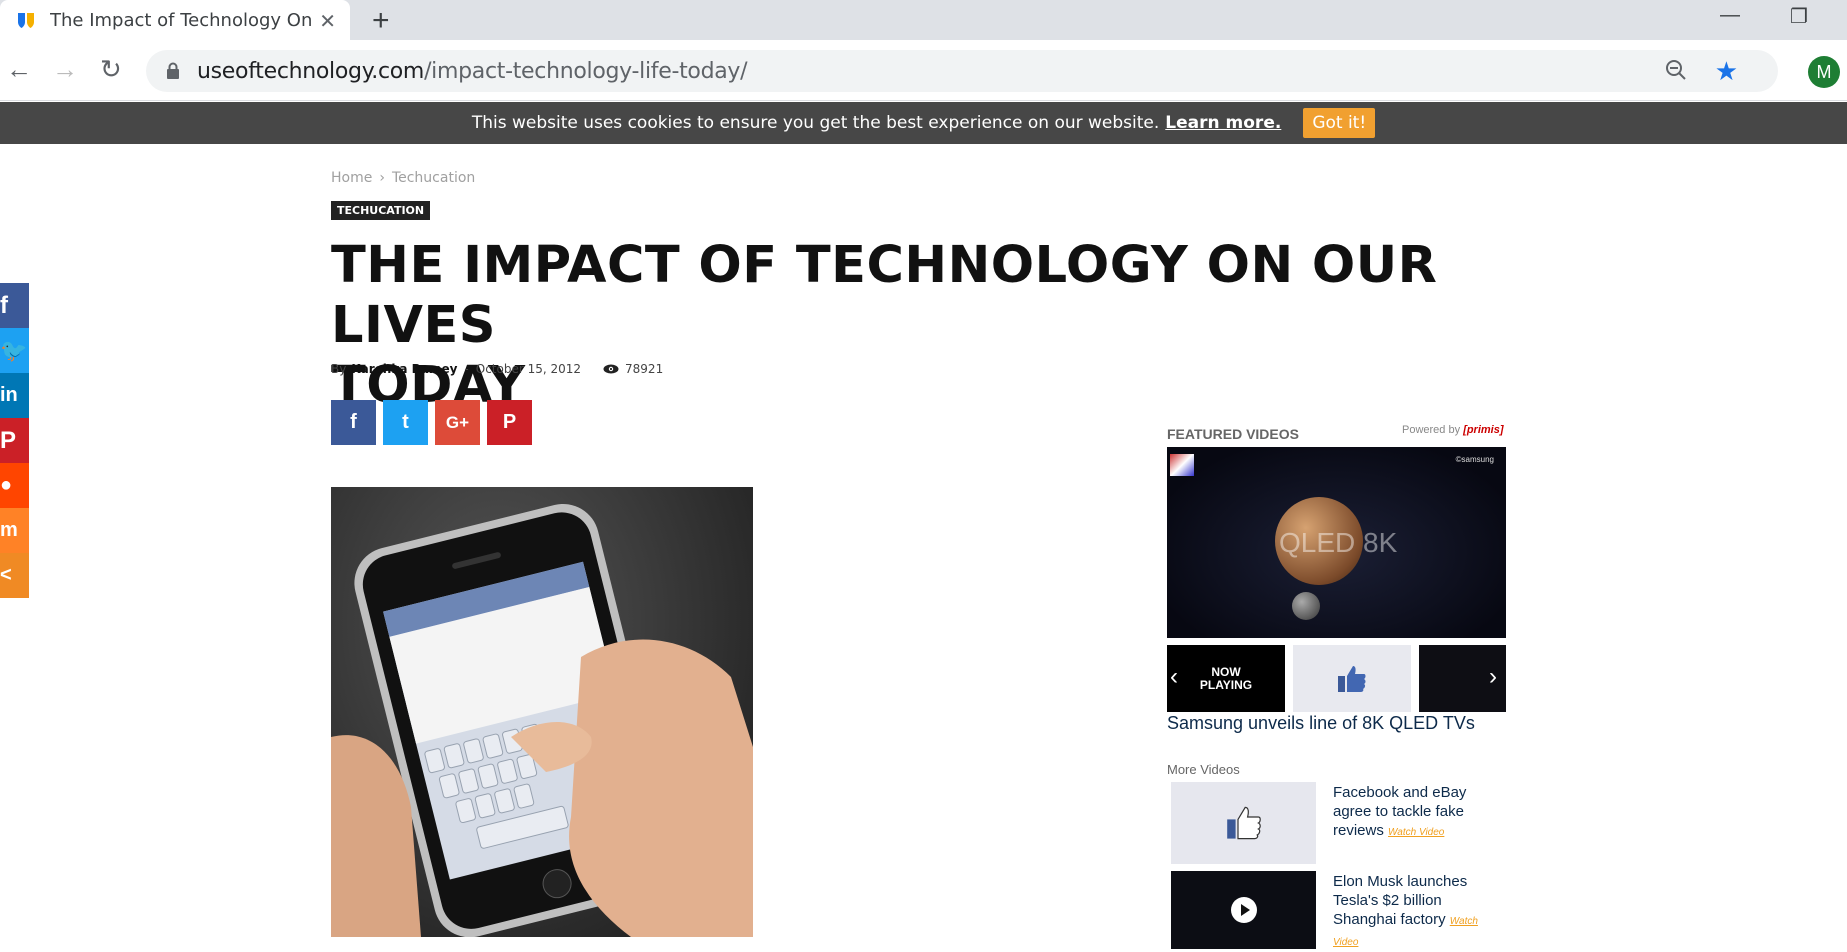 The height and width of the screenshot is (952, 1847). I want to click on restore-icon: ❐, so click(1799, 16).